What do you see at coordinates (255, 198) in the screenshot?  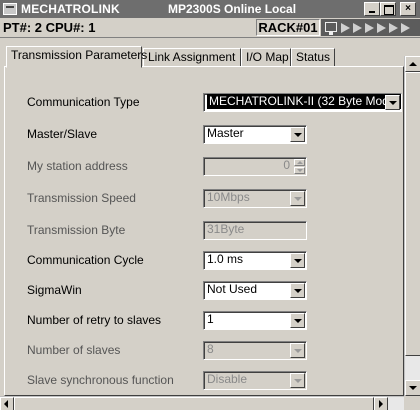 I see `transmission-speed-select: 10Mbps` at bounding box center [255, 198].